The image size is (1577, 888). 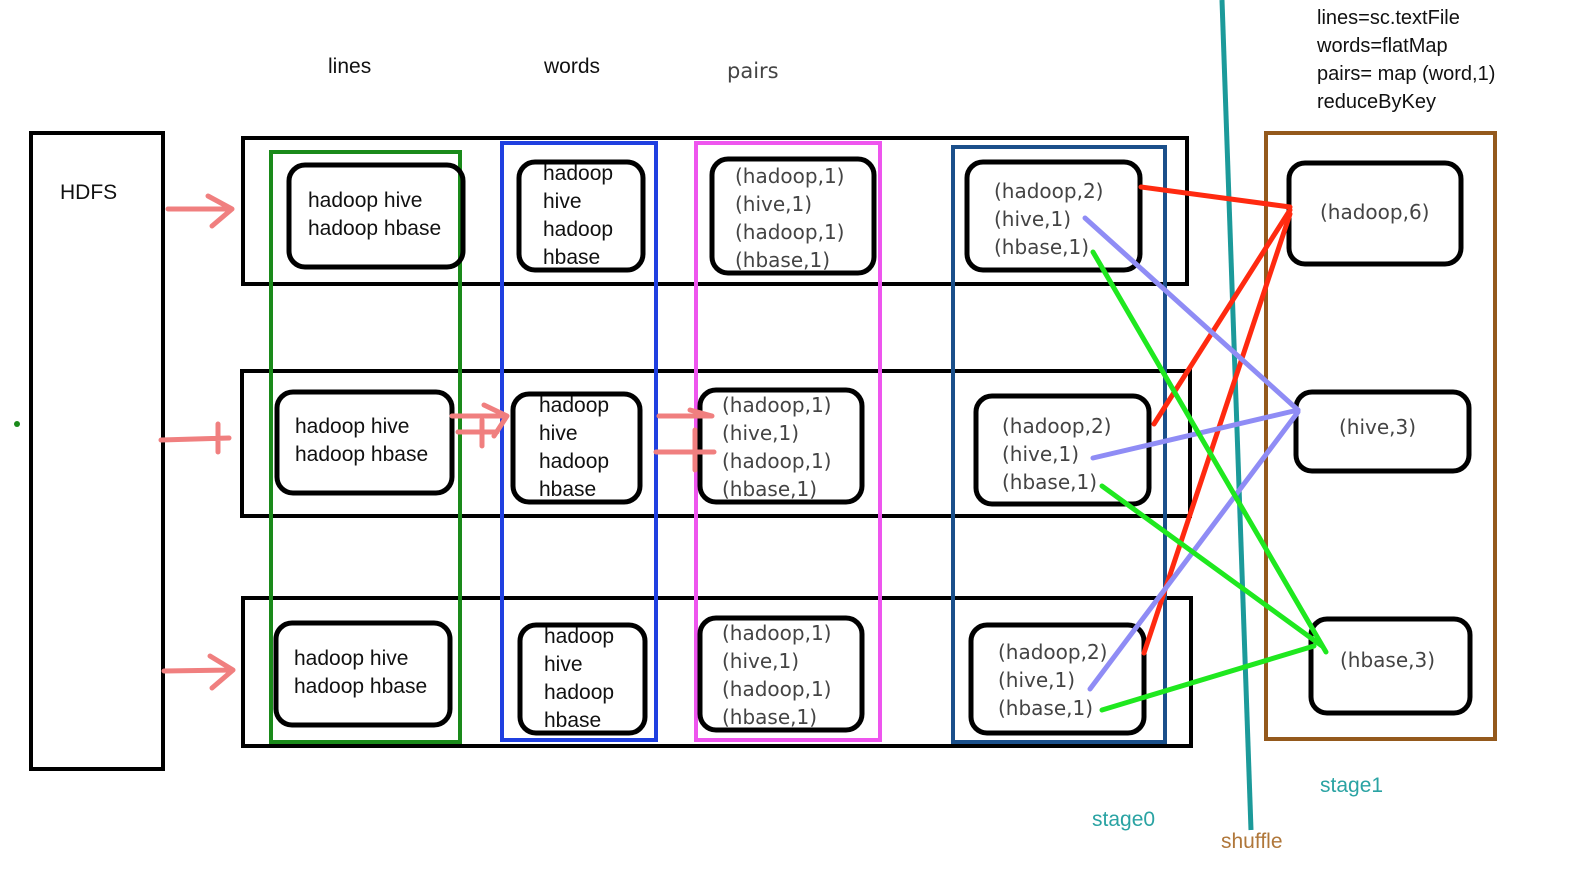 What do you see at coordinates (17, 424) in the screenshot?
I see `marker-dot` at bounding box center [17, 424].